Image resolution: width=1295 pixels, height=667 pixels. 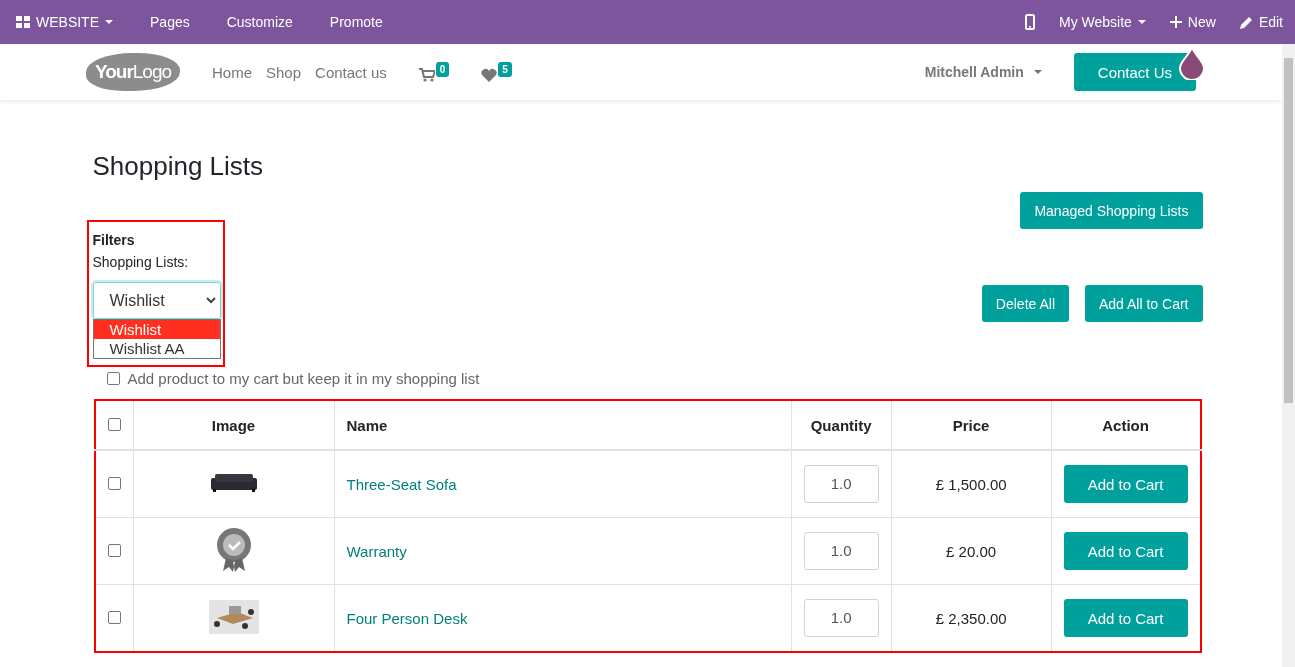 What do you see at coordinates (971, 618) in the screenshot?
I see `price-text: £ 2,350.00` at bounding box center [971, 618].